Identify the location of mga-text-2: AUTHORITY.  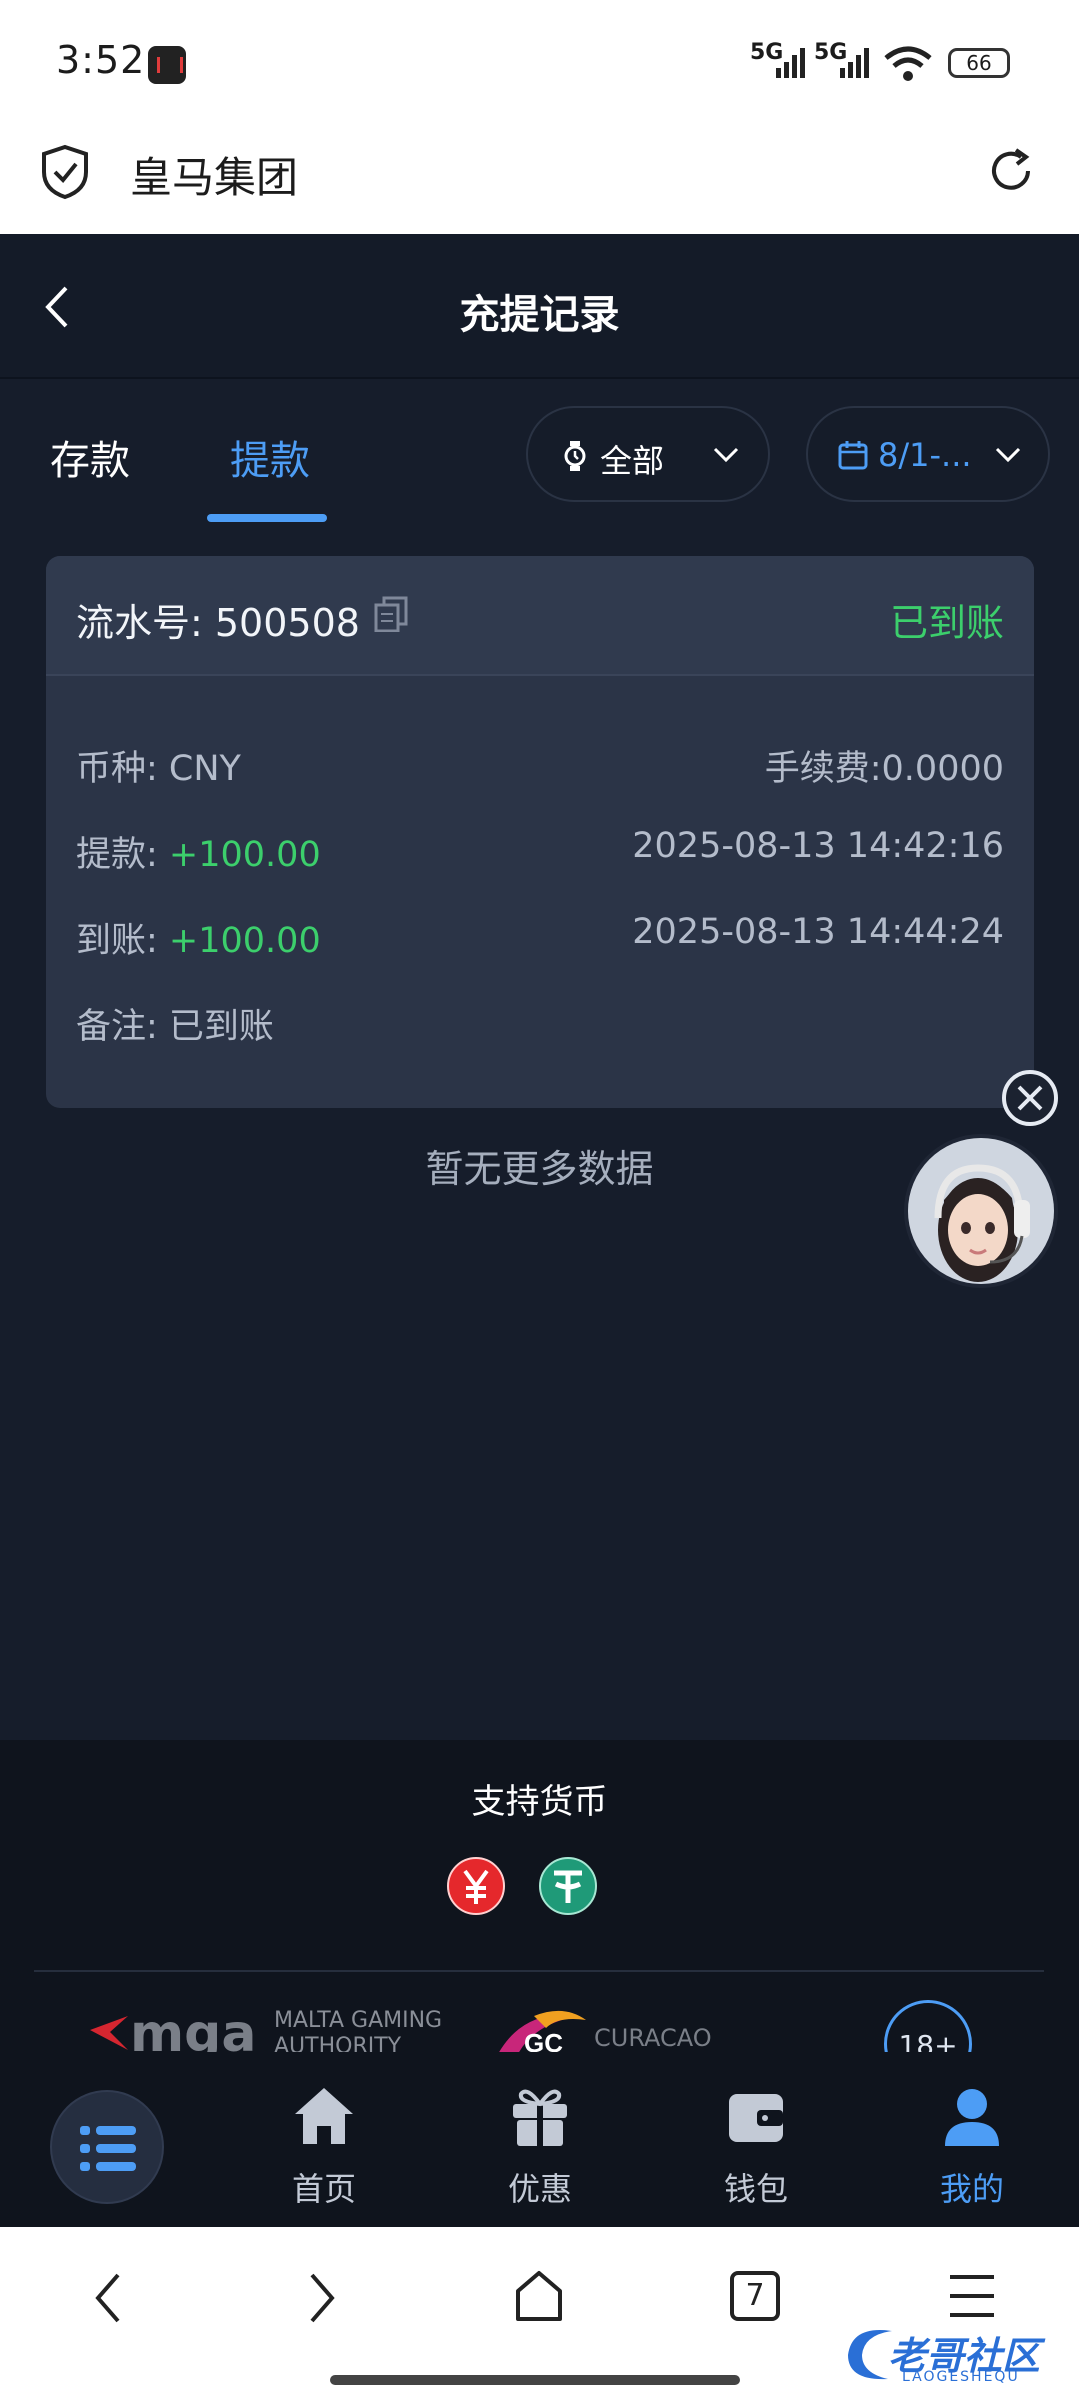
(338, 2043).